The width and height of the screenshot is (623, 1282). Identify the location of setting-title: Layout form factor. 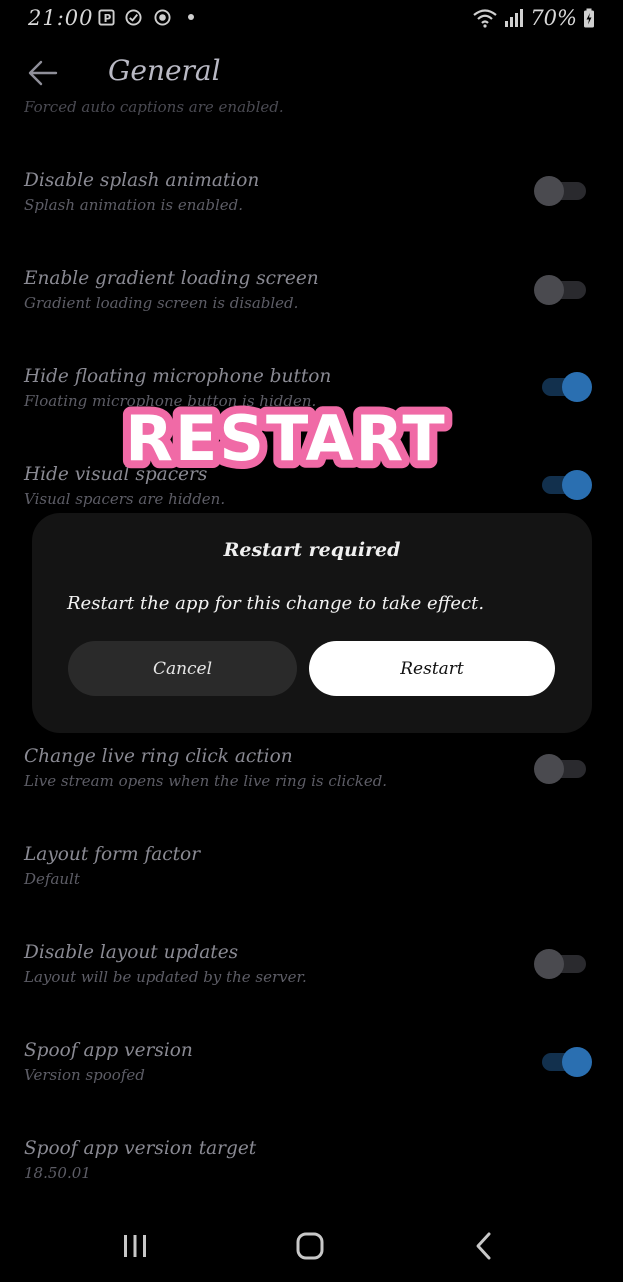
(112, 854).